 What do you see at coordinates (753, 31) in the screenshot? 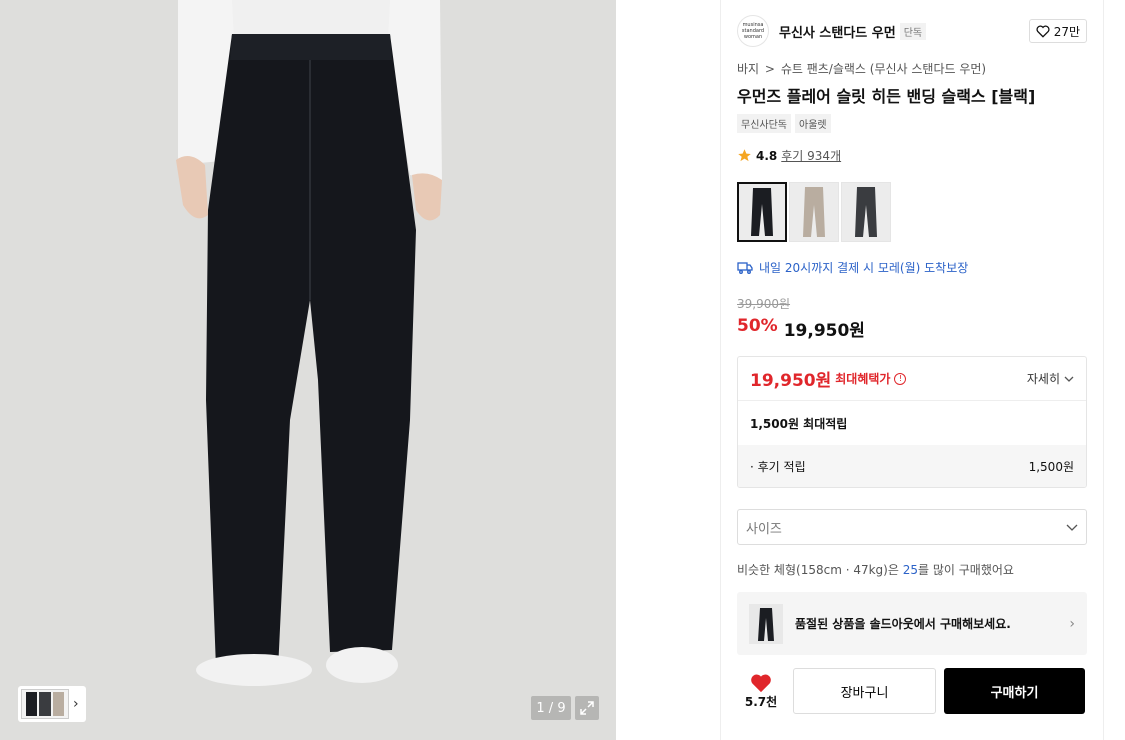
I see `brand-logo: musinsa standard woman` at bounding box center [753, 31].